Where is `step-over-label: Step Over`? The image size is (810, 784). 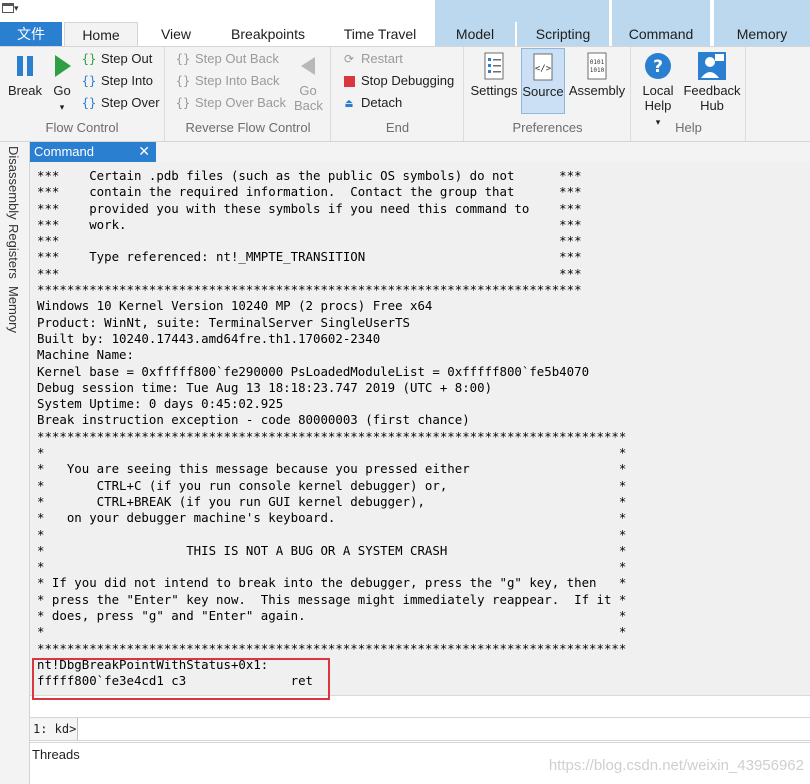 step-over-label: Step Over is located at coordinates (130, 102).